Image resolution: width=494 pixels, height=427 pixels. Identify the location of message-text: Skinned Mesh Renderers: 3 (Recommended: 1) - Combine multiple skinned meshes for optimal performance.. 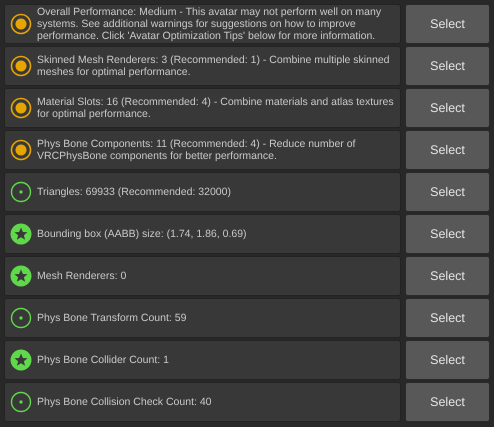
(213, 66).